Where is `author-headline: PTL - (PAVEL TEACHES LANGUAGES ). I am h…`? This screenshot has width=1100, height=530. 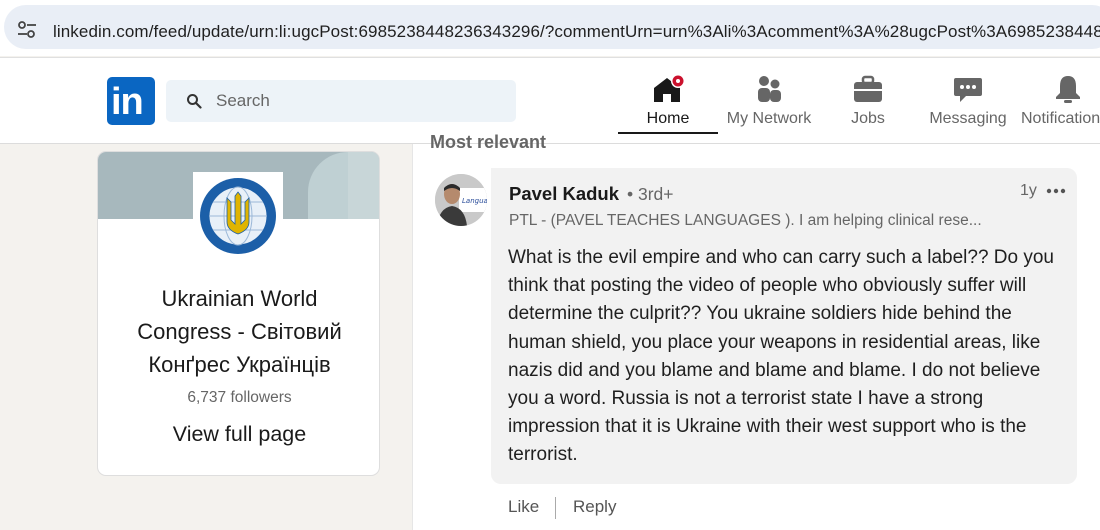
author-headline: PTL - (PAVEL TEACHES LANGUAGES ). I am h… is located at coordinates (745, 220).